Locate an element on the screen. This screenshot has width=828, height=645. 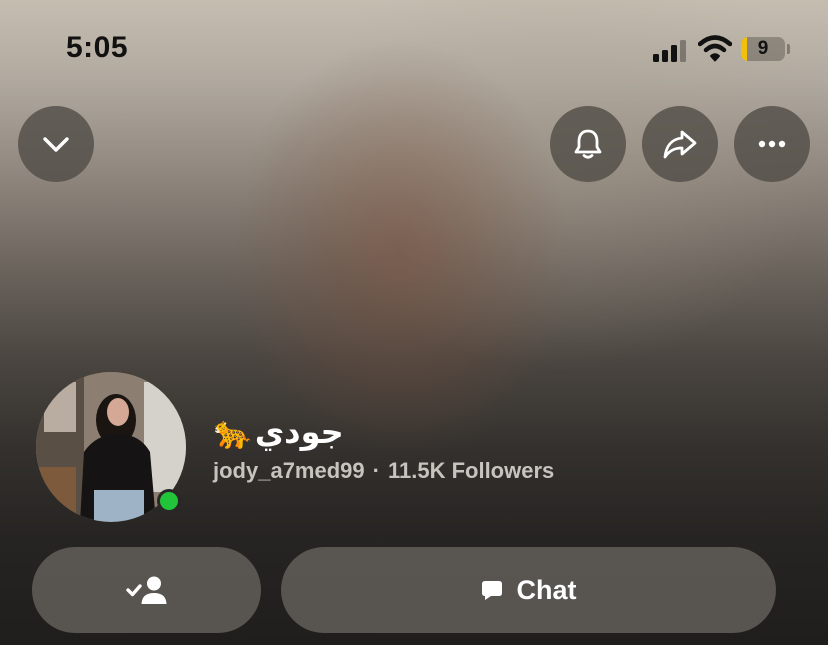
profile-display-name: 🐆 جودي is located at coordinates (278, 432).